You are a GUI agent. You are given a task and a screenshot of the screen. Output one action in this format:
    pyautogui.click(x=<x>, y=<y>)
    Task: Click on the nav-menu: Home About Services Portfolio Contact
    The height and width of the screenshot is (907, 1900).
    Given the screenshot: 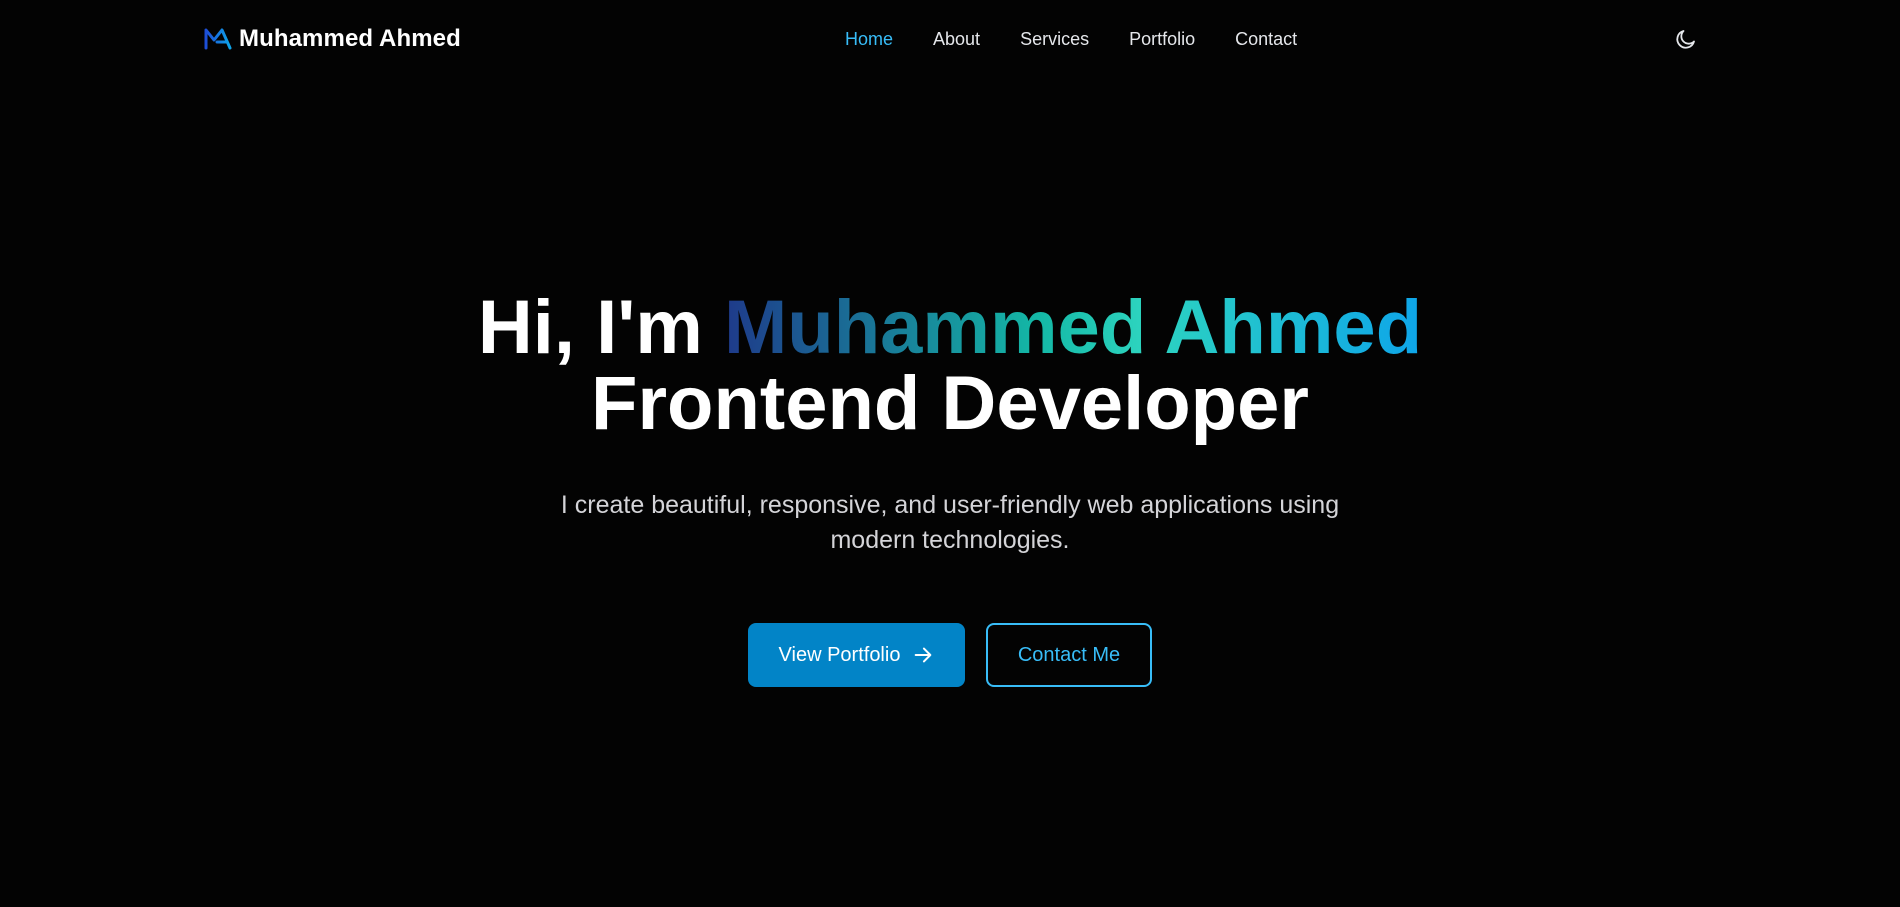 What is the action you would take?
    pyautogui.click(x=1071, y=39)
    